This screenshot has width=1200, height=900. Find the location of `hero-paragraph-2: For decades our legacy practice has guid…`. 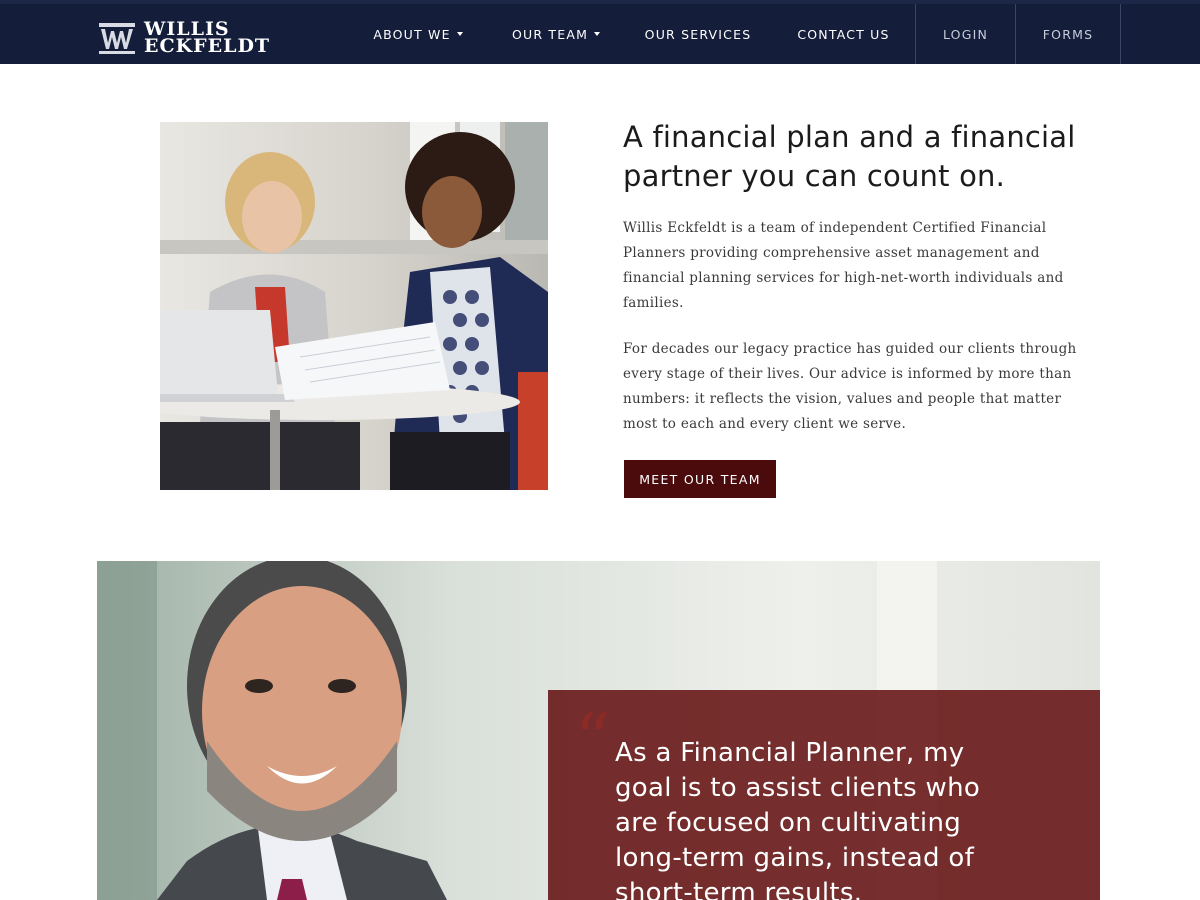

hero-paragraph-2: For decades our legacy practice has guid… is located at coordinates (850, 386).